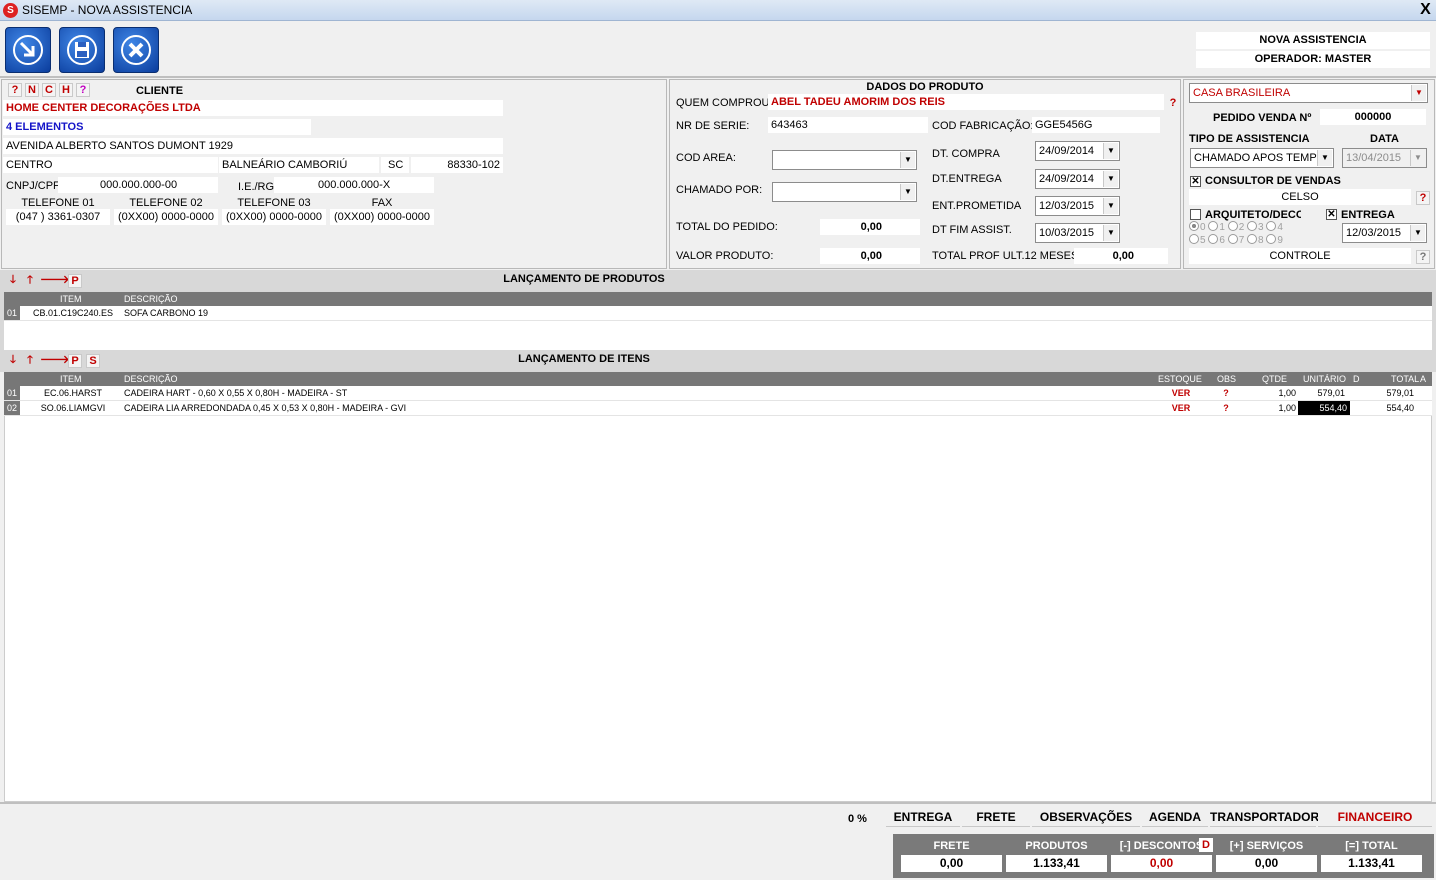  What do you see at coordinates (719, 190) in the screenshot?
I see `called-by-label: CHAMADO POR:` at bounding box center [719, 190].